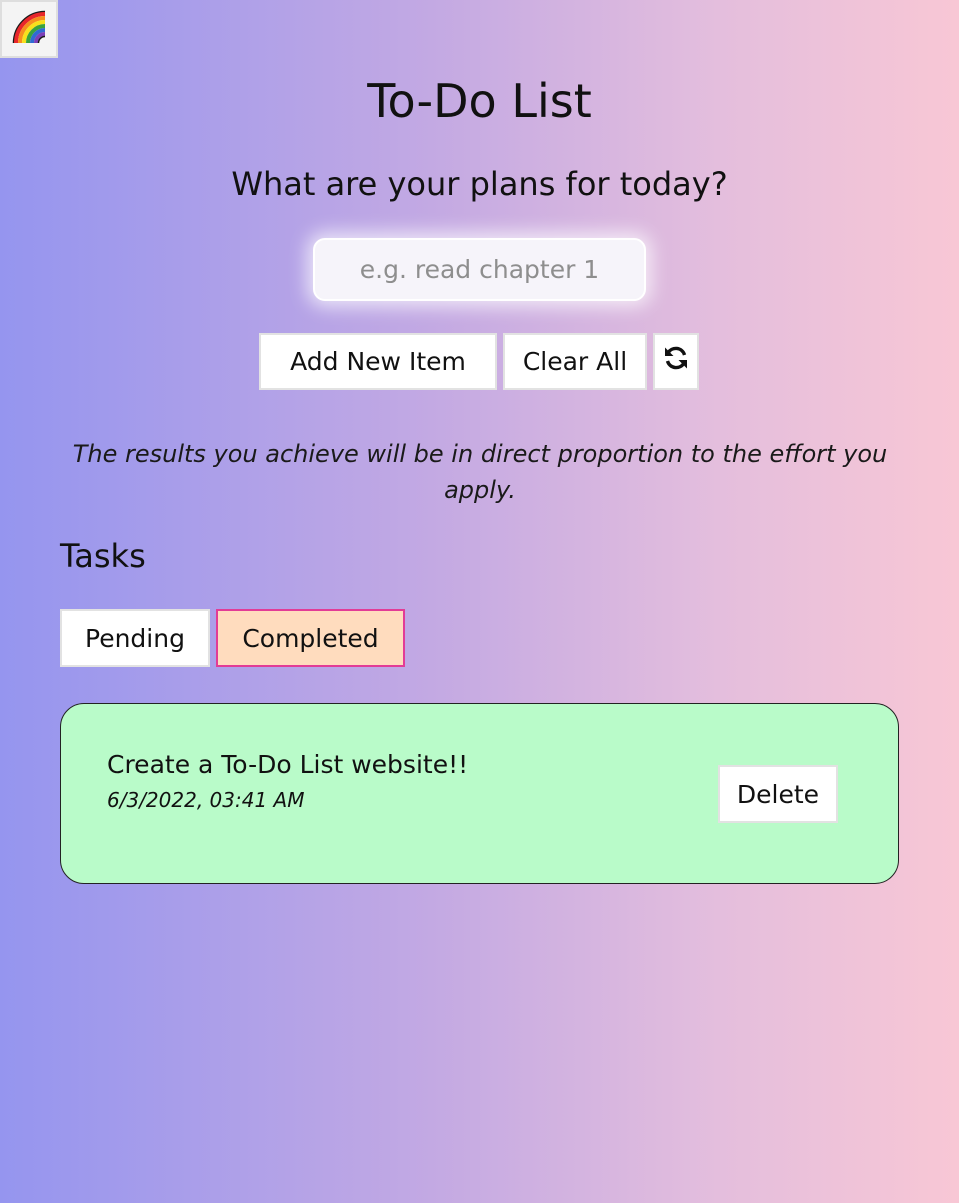  Describe the element at coordinates (778, 794) in the screenshot. I see `delete-task-button: Delete` at that location.